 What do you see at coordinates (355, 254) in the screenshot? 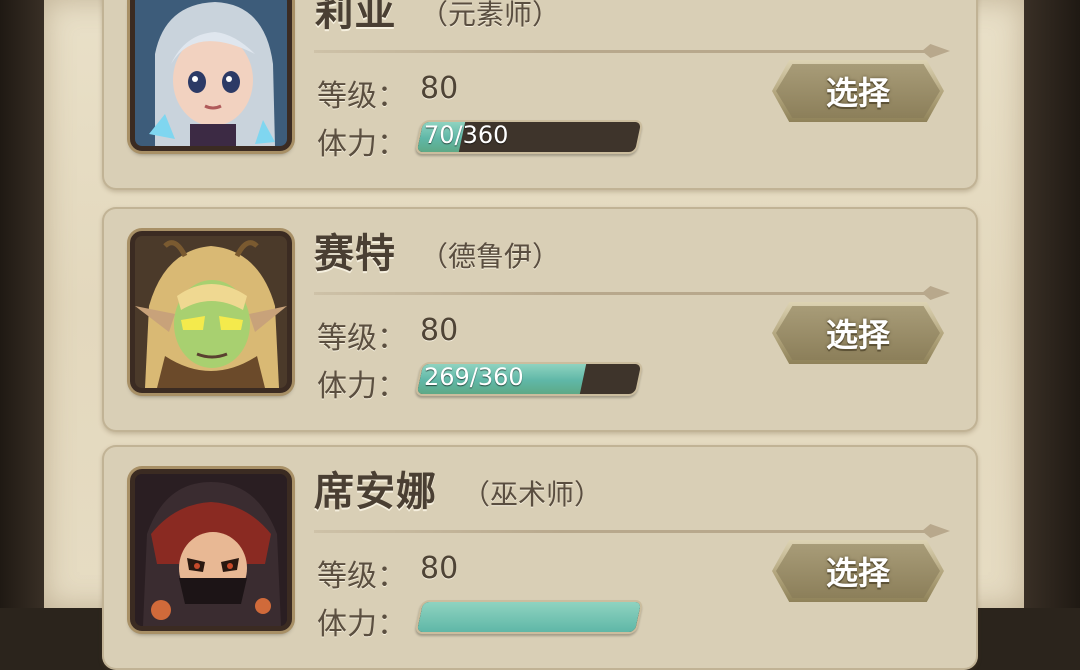
I see `hero-name: 赛特` at bounding box center [355, 254].